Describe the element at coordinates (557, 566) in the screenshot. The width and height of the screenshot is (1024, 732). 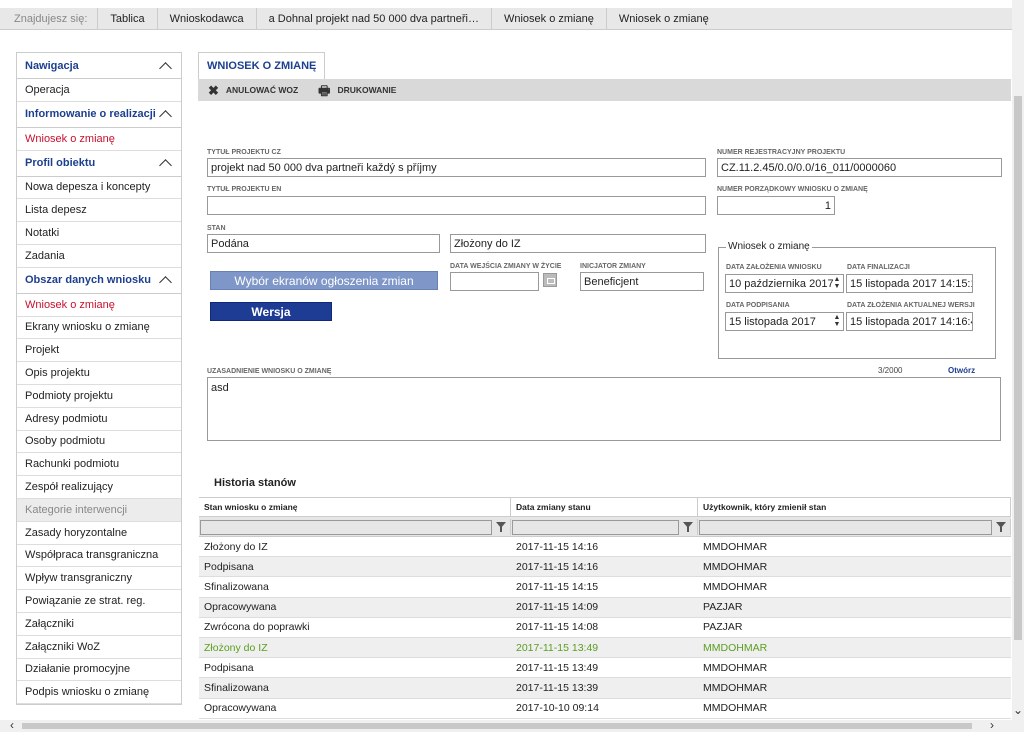
I see `table-cell-date: 2017-11-15 14:16` at that location.